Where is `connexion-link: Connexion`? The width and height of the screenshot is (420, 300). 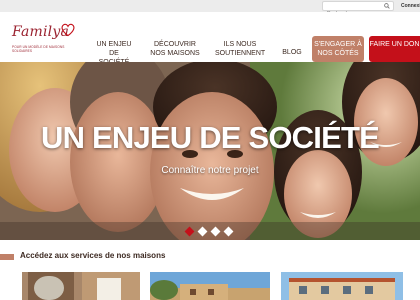 connexion-link: Connexion is located at coordinates (410, 6).